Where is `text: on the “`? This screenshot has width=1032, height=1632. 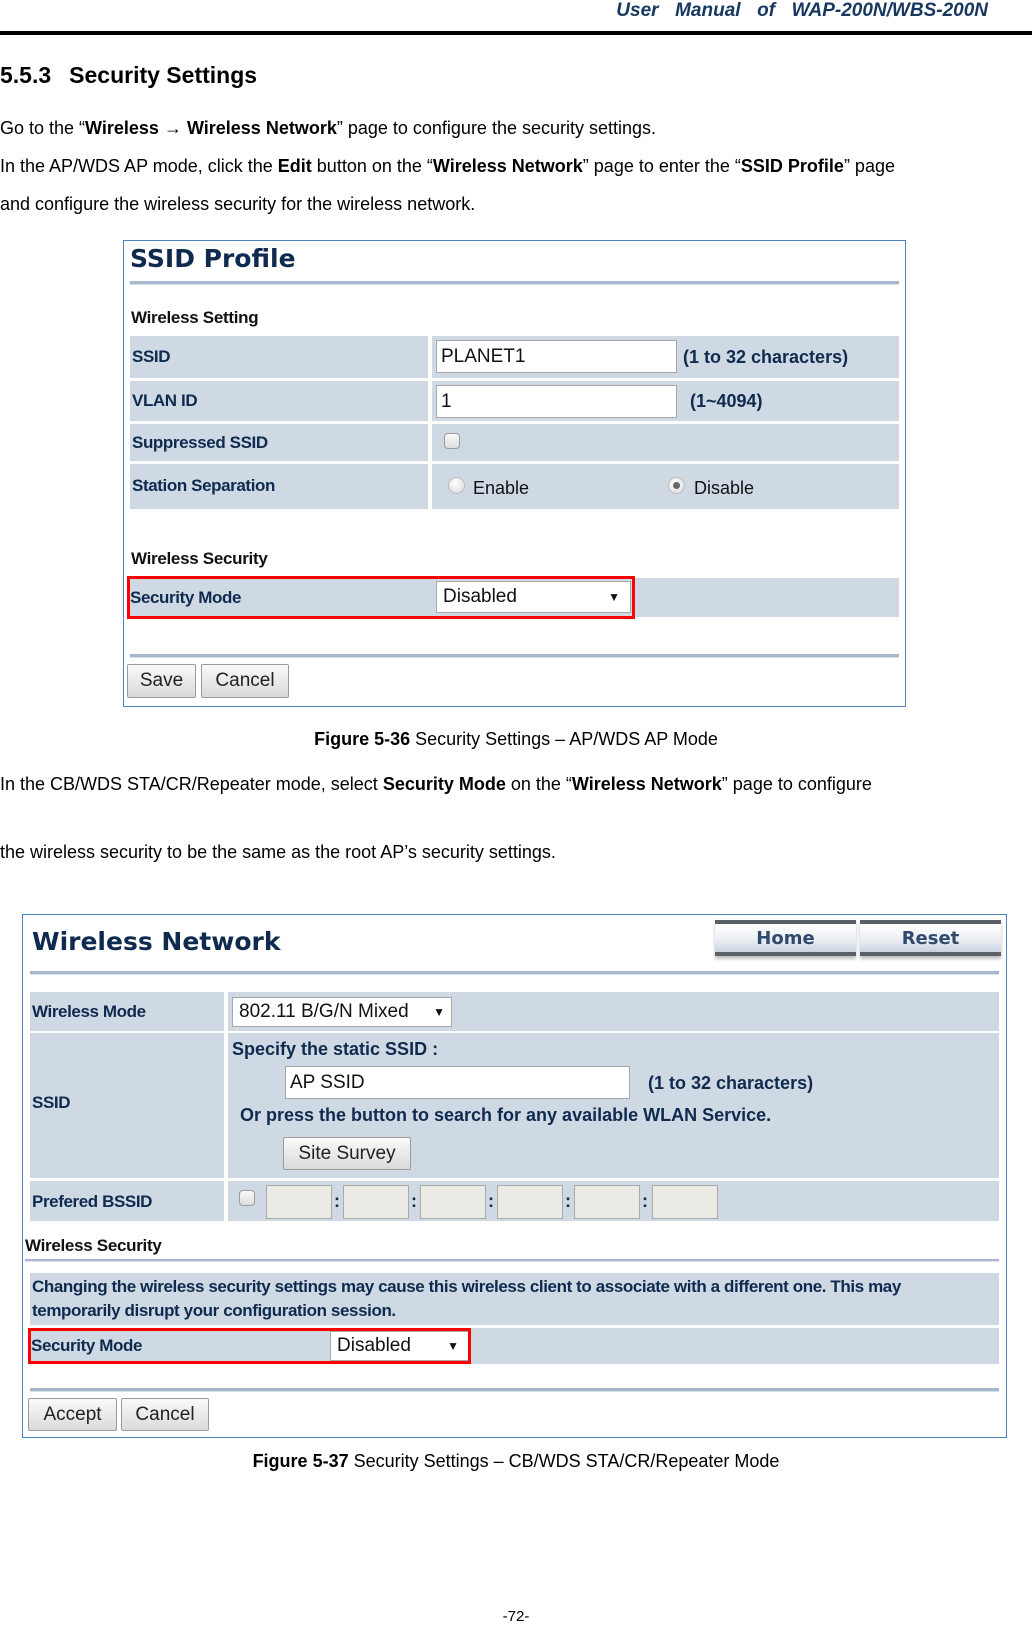 text: on the “ is located at coordinates (538, 784).